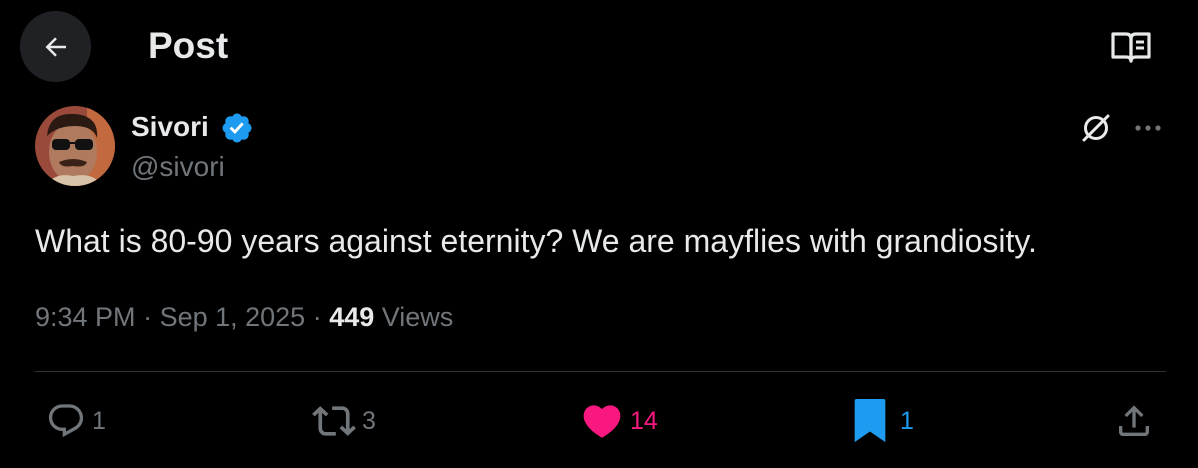 The width and height of the screenshot is (1198, 468). What do you see at coordinates (1148, 128) in the screenshot?
I see `more-options-icon` at bounding box center [1148, 128].